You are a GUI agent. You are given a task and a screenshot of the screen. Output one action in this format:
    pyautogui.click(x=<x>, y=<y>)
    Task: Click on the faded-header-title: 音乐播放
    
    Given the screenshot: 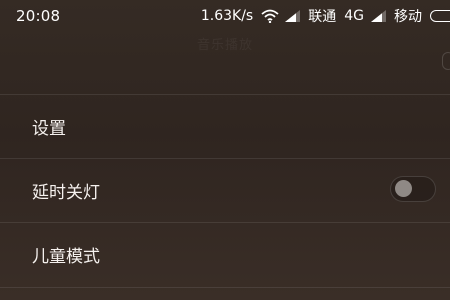 What is the action you would take?
    pyautogui.click(x=224, y=45)
    